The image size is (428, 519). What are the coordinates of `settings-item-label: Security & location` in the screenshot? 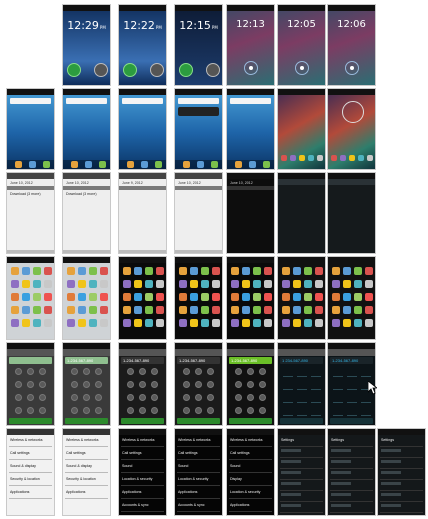 It's located at (25, 479).